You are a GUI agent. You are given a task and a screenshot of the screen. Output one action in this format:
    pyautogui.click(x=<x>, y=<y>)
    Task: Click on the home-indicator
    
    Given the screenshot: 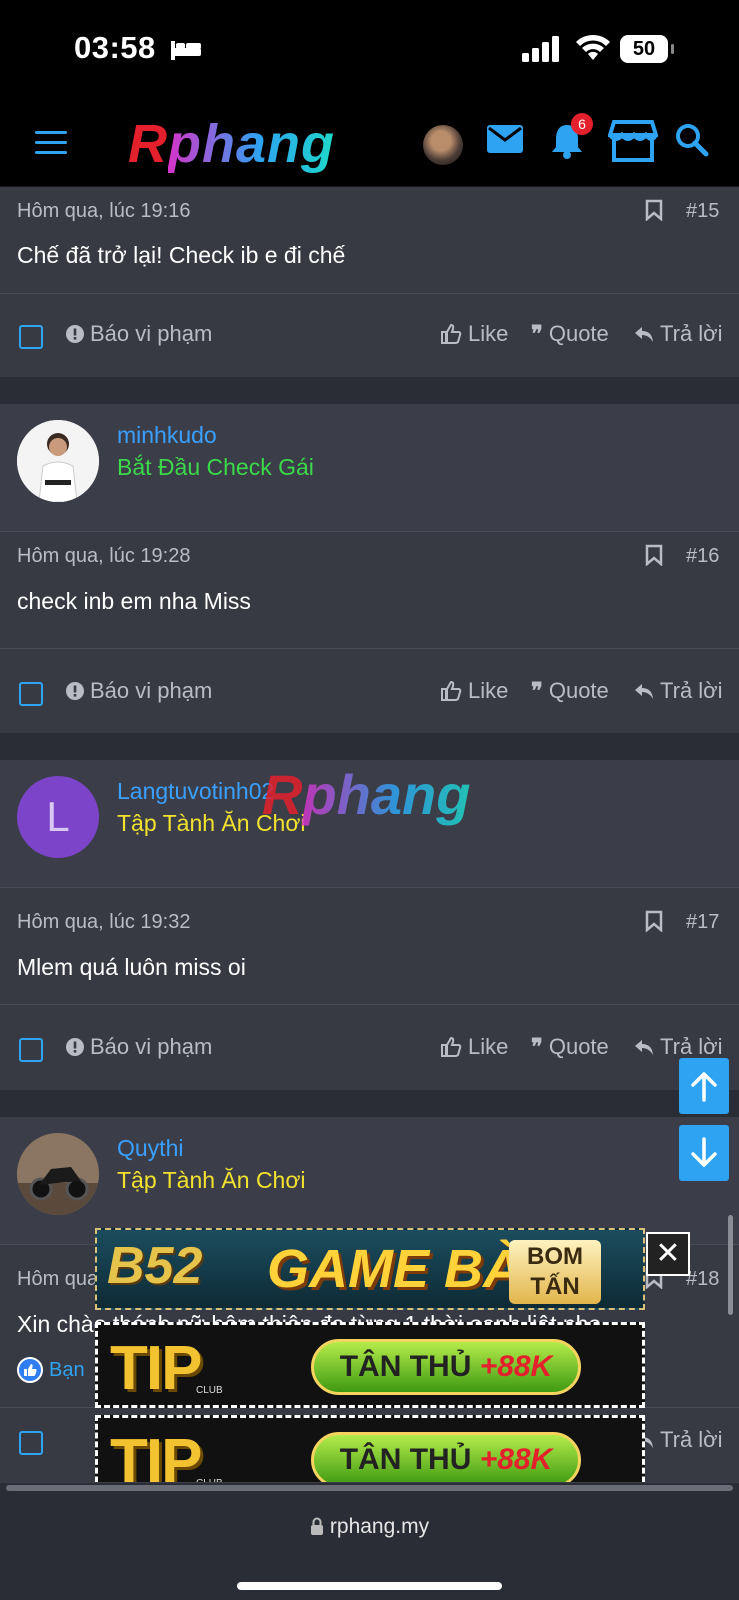 What is the action you would take?
    pyautogui.click(x=369, y=1586)
    